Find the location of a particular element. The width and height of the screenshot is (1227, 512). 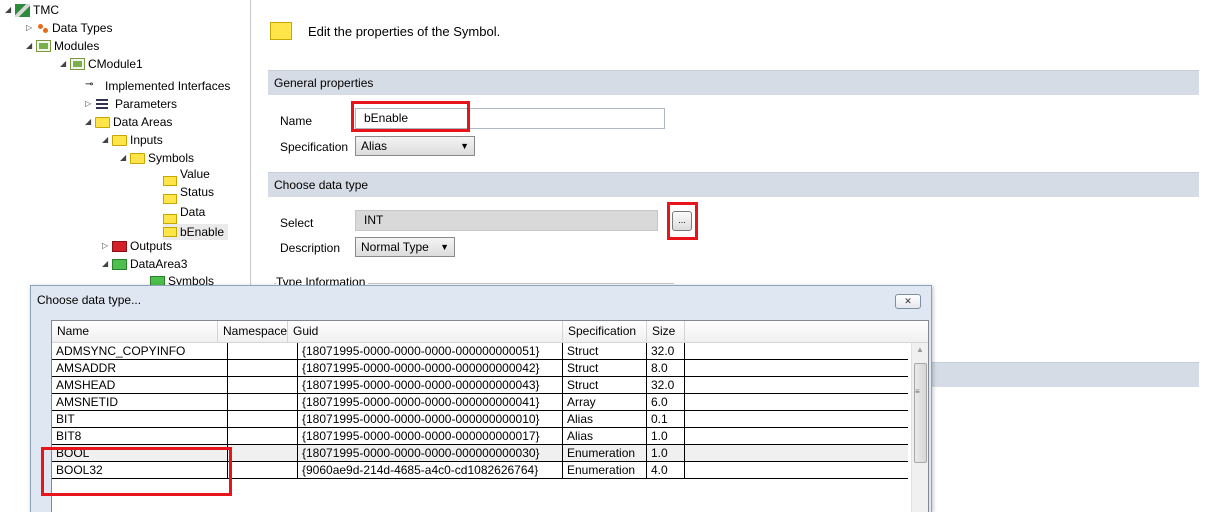

name-label: Name is located at coordinates (296, 121).